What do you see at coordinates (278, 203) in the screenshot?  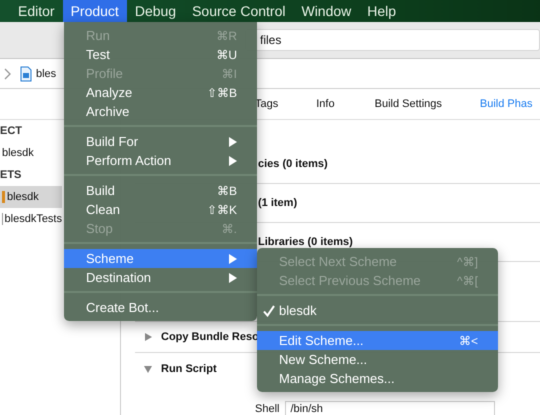 I see `phase-title: (1 item)` at bounding box center [278, 203].